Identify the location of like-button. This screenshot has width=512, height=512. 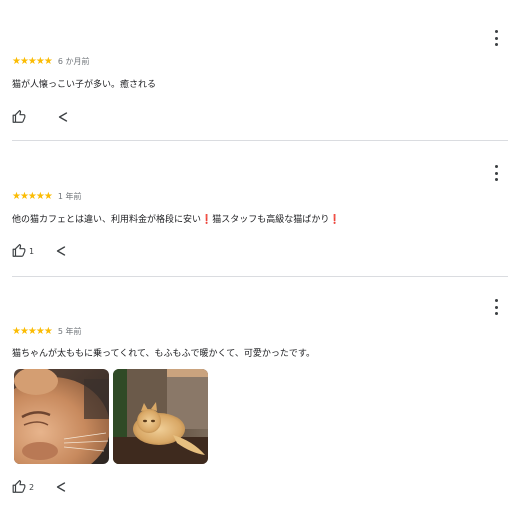
(20, 117).